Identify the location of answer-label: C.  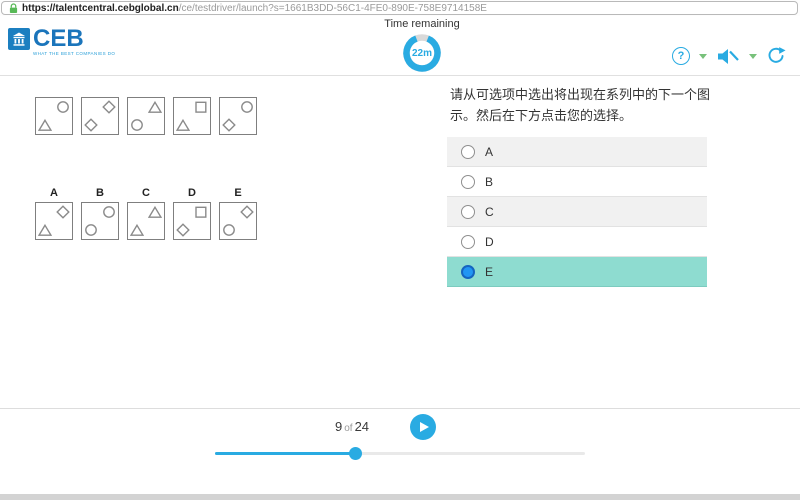
(489, 211).